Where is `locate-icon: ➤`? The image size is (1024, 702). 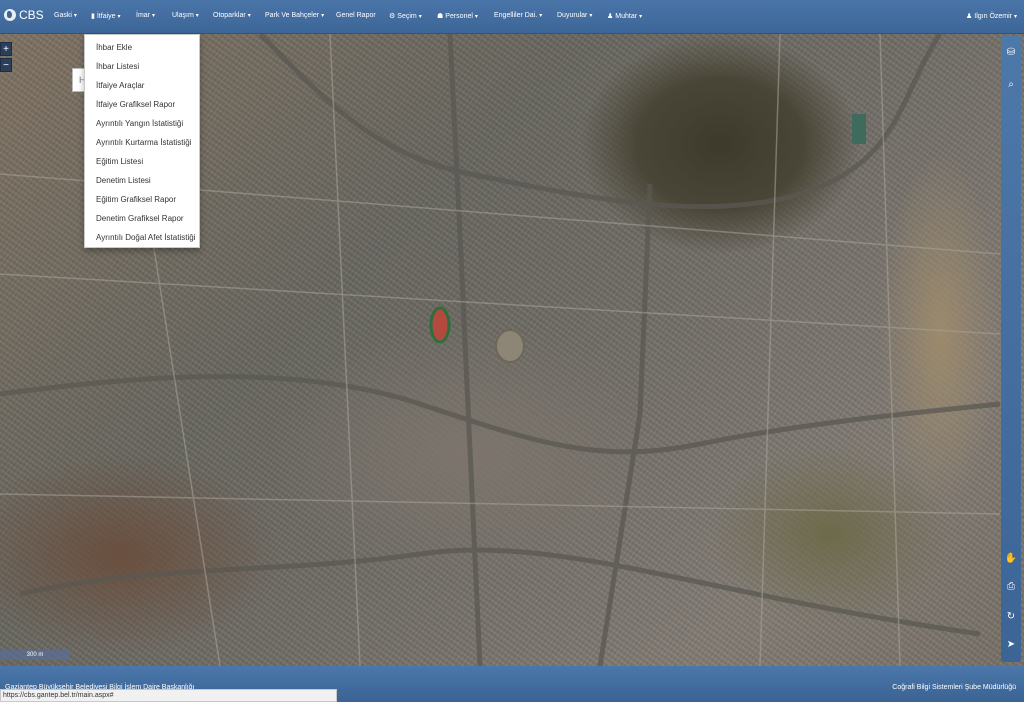 locate-icon: ➤ is located at coordinates (1011, 645).